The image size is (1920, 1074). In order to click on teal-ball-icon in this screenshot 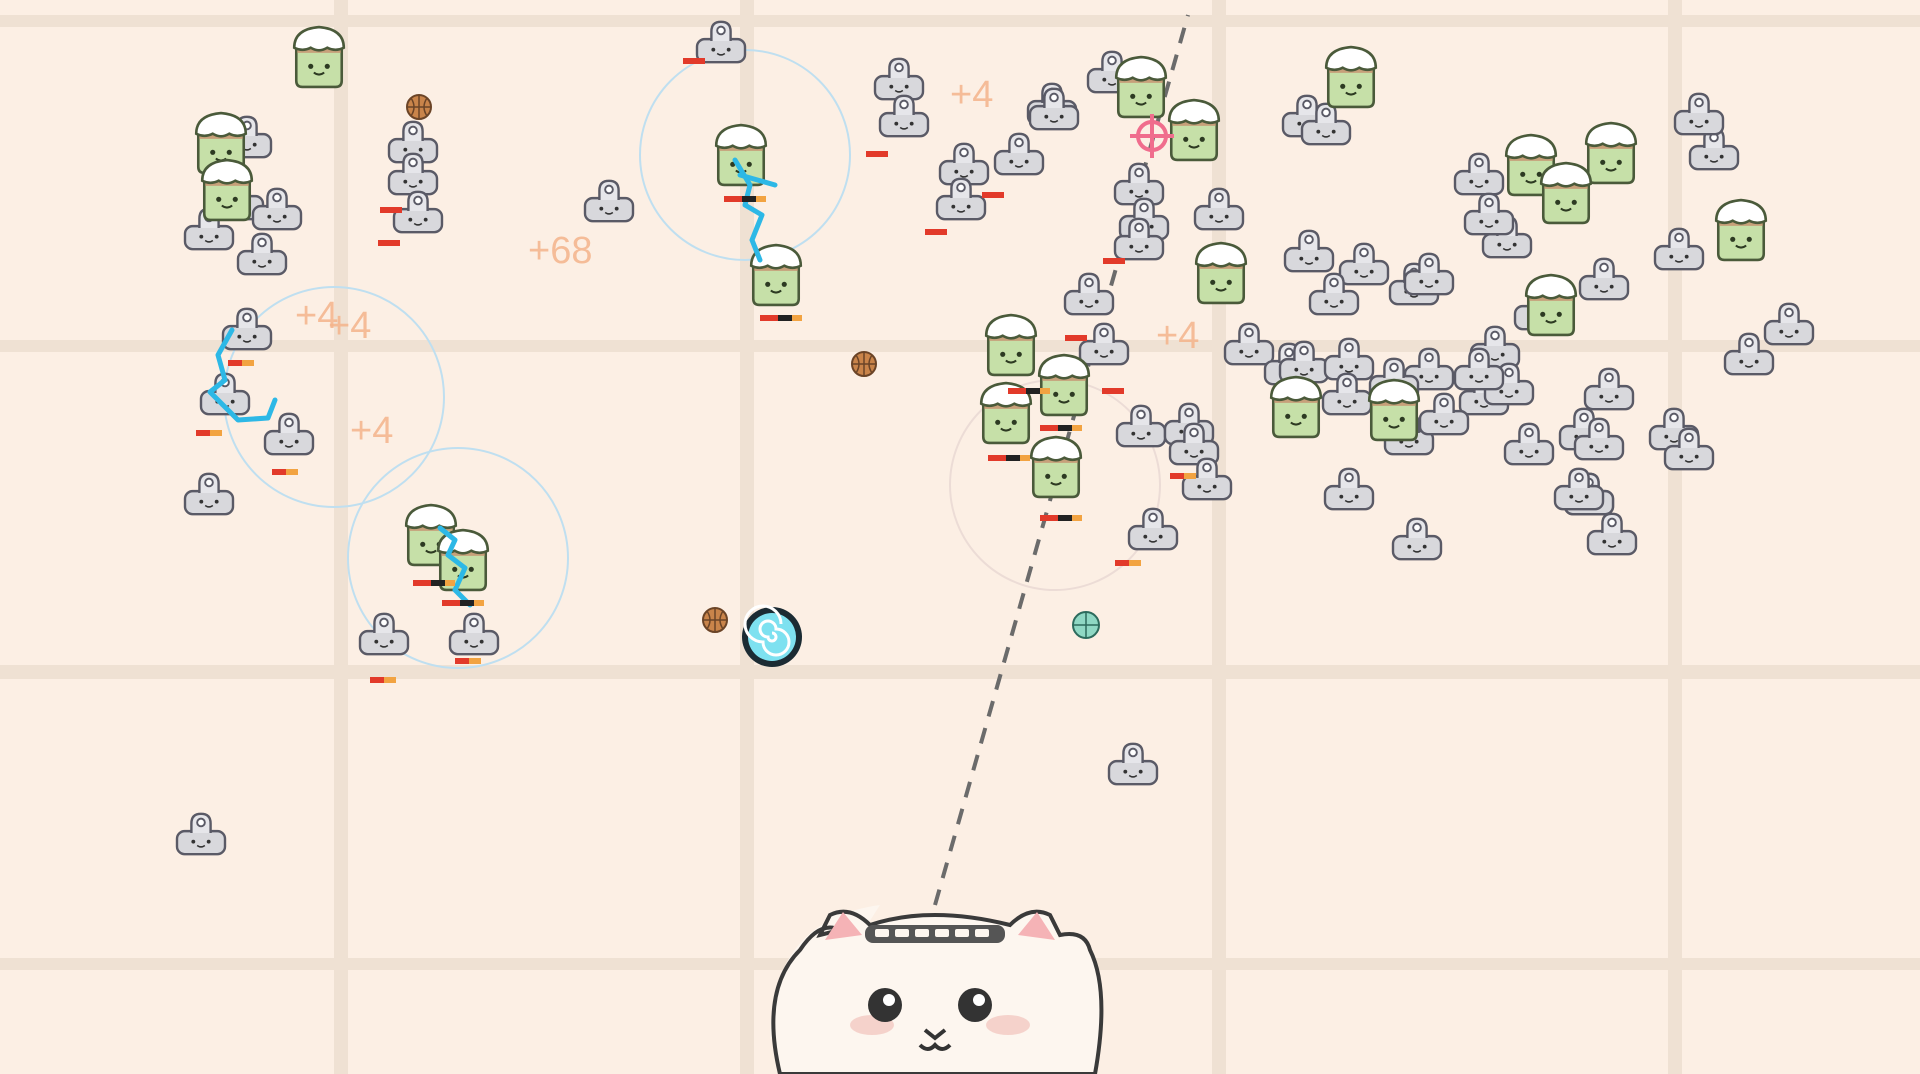, I will do `click(1086, 625)`.